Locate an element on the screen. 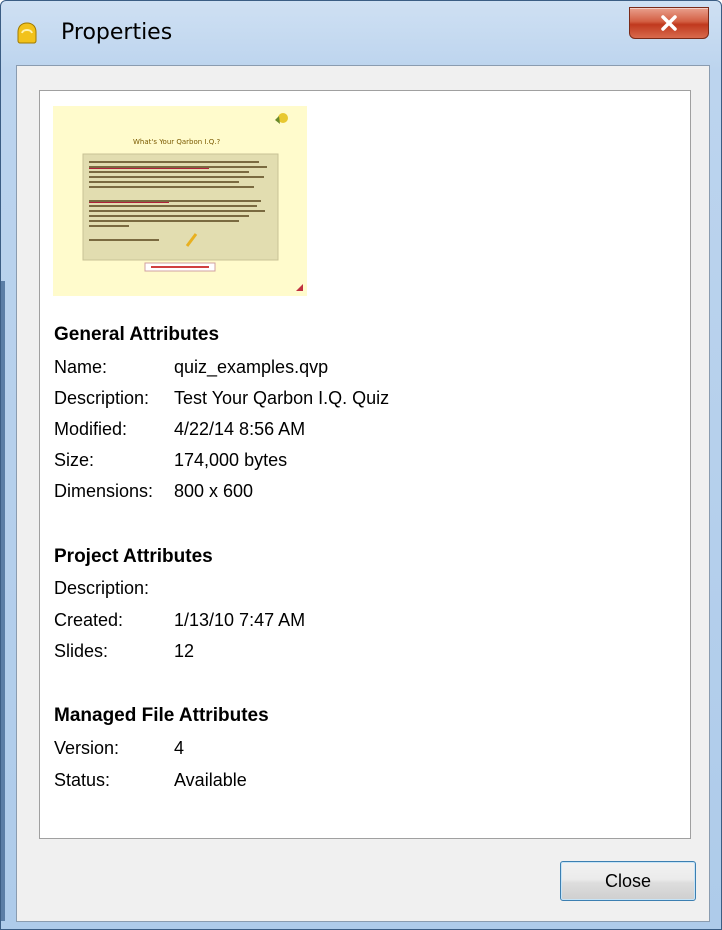 This screenshot has width=722, height=930. attr-label: Dimensions: is located at coordinates (104, 491).